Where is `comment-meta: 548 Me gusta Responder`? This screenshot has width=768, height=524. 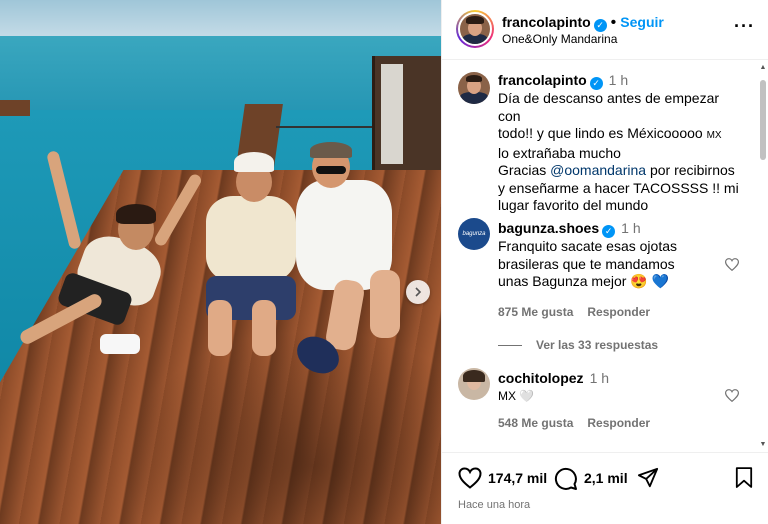 comment-meta: 548 Me gusta Responder is located at coordinates (581, 423).